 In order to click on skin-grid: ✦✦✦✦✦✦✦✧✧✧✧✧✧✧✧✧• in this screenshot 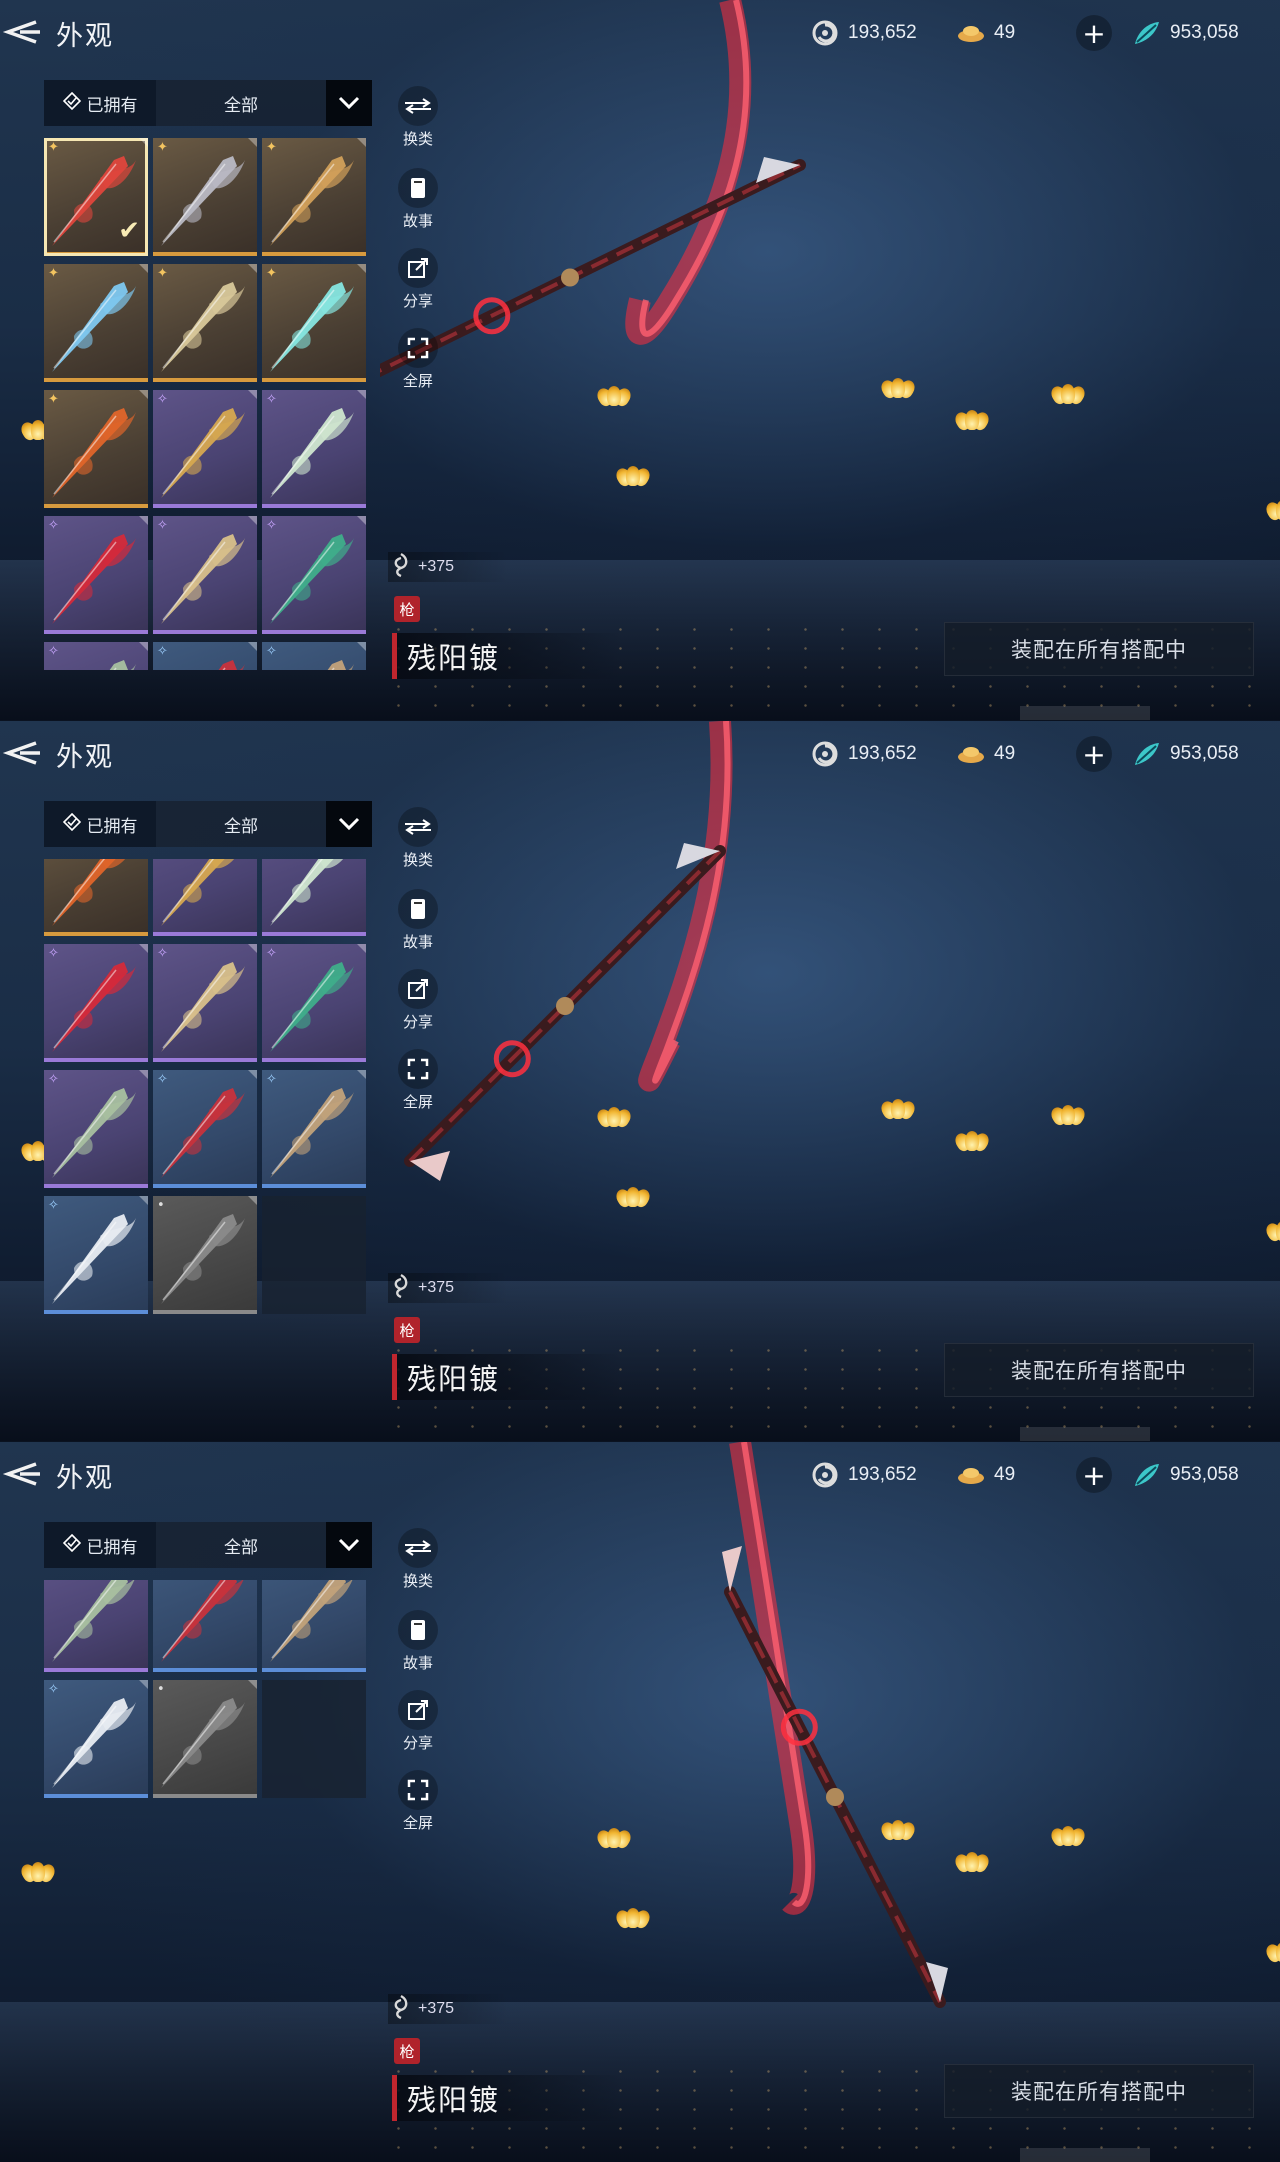, I will do `click(210, 1846)`.